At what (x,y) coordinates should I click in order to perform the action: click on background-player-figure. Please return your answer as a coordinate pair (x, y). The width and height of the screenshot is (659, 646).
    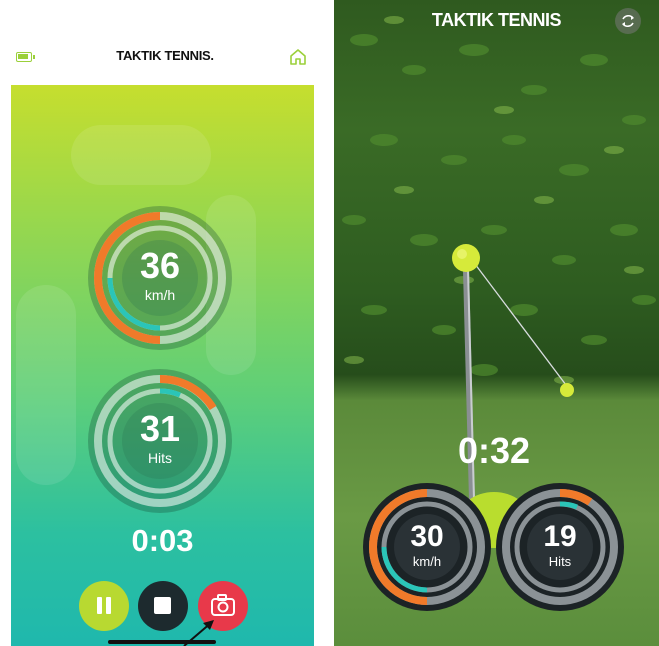
    Looking at the image, I should click on (46, 385).